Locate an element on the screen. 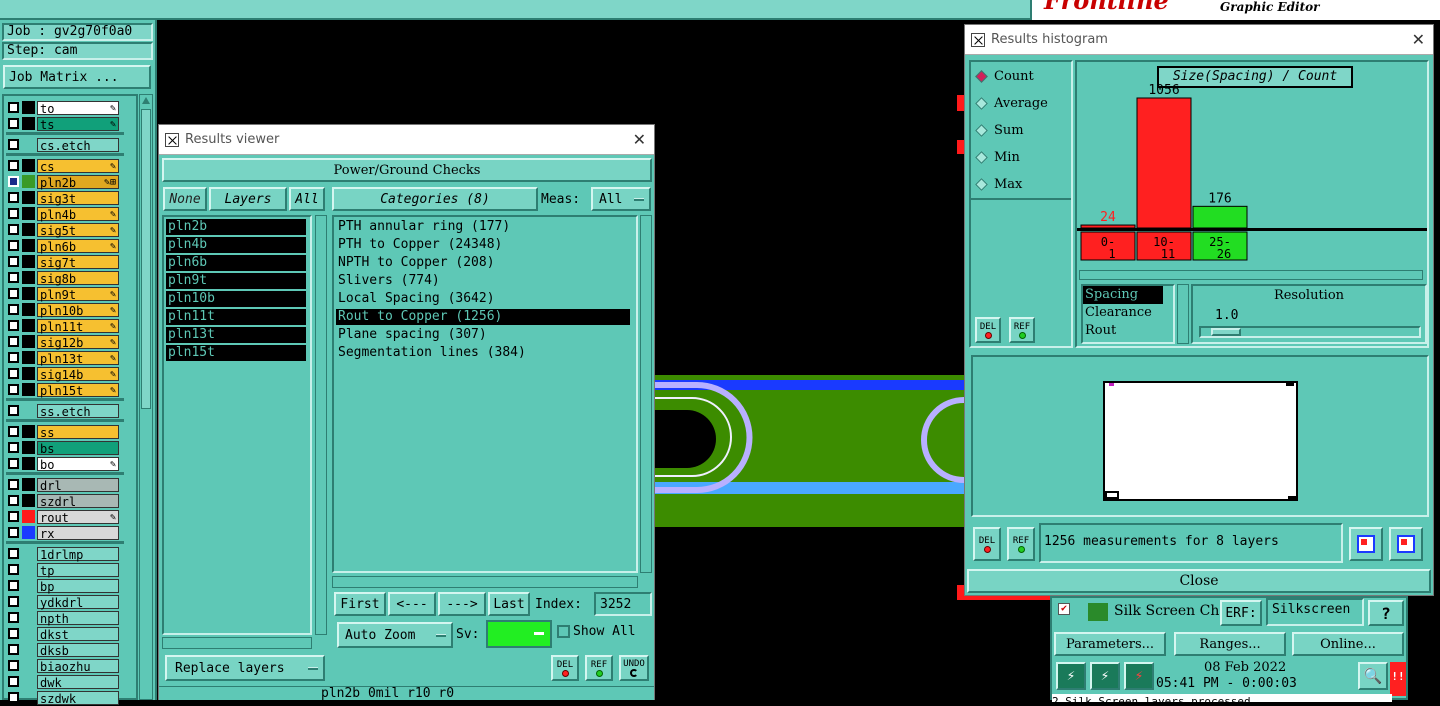 Image resolution: width=1440 pixels, height=706 pixels. layer-name: pln15t ✎ is located at coordinates (78, 390).